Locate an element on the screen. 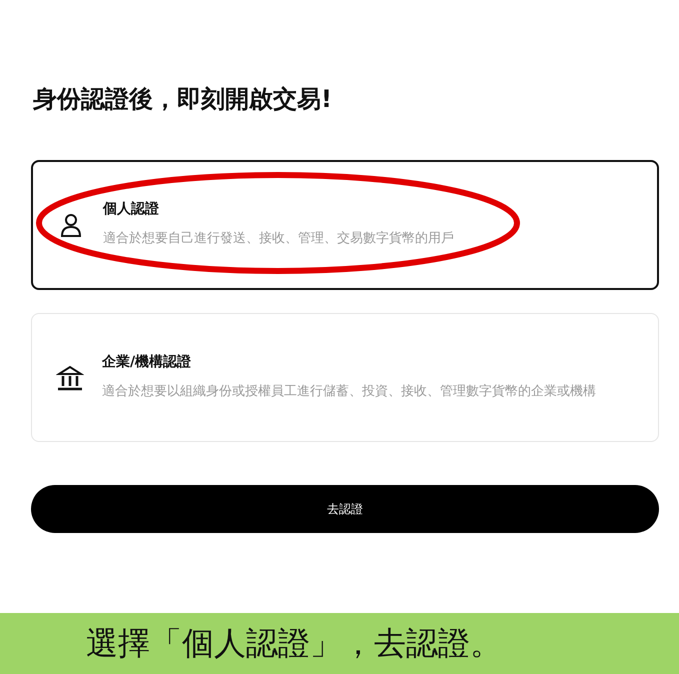 This screenshot has height=674, width=679. bank-icon is located at coordinates (70, 378).